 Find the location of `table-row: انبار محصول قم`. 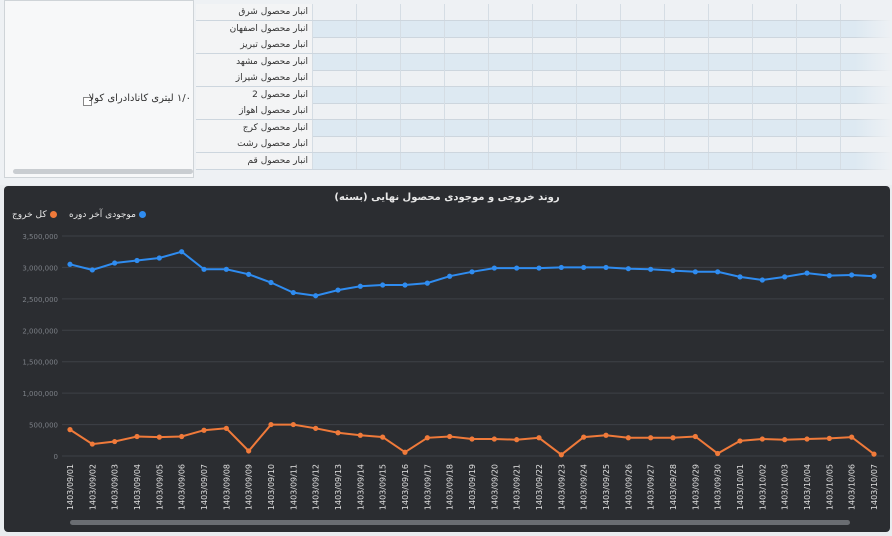

table-row: انبار محصول قم is located at coordinates (544, 161).